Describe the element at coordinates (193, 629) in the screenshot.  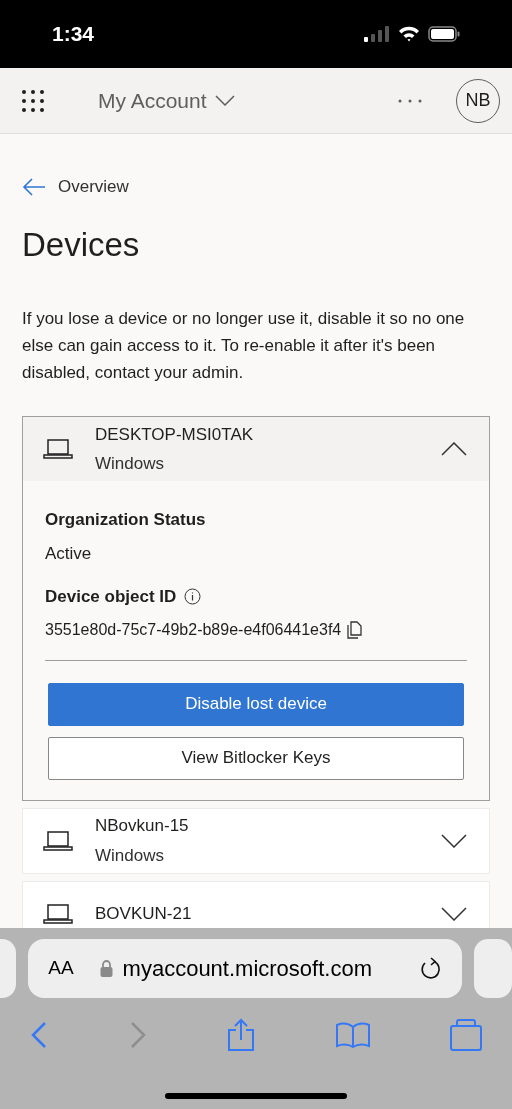
I see `field-value: 3551e80d-75c7-49b2-b89e-e4f06441e3f4` at that location.